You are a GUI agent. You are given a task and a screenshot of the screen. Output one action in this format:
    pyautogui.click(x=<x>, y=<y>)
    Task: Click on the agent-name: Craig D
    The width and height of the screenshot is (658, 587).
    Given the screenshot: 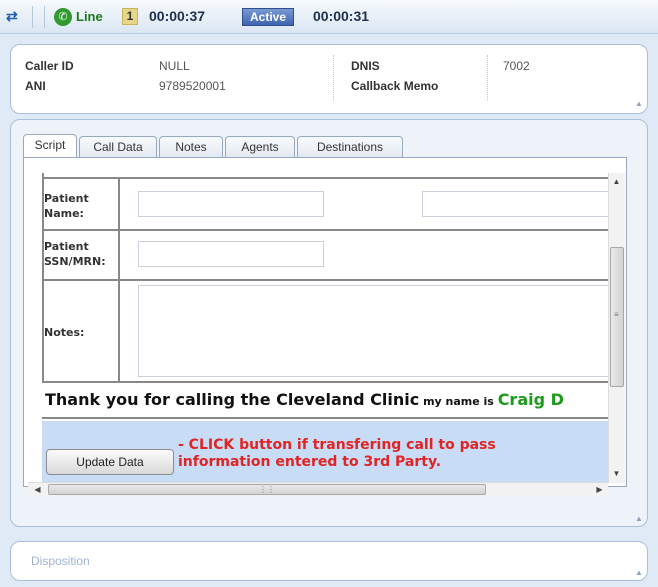 What is the action you would take?
    pyautogui.click(x=530, y=399)
    